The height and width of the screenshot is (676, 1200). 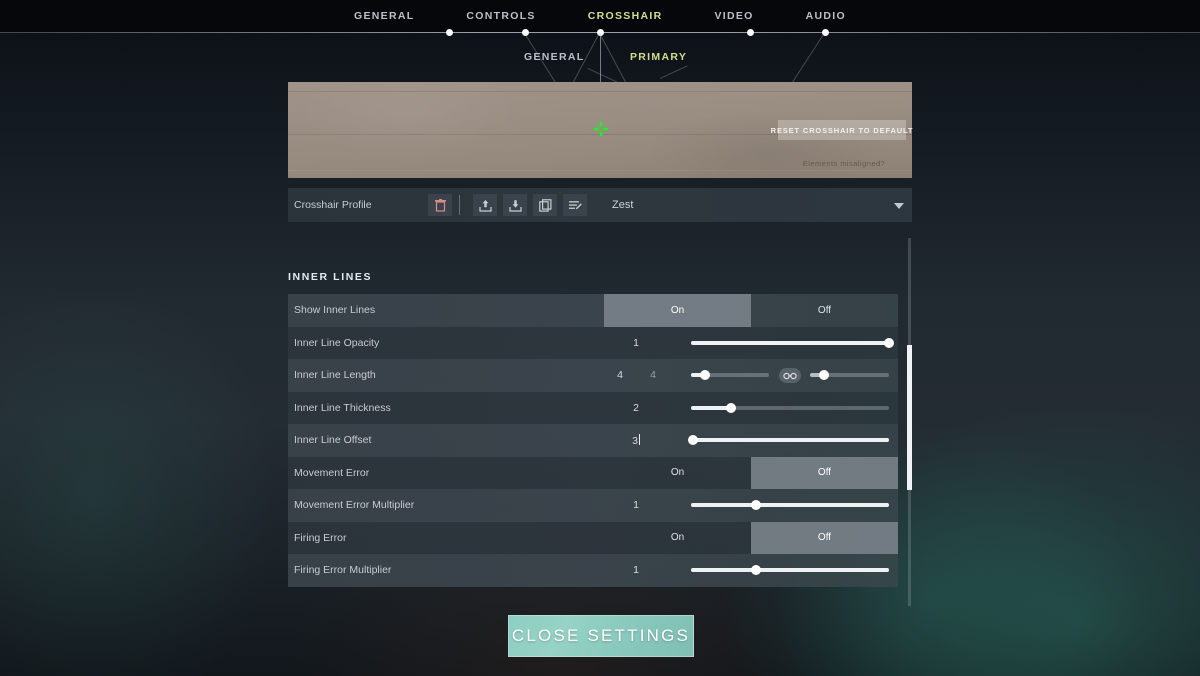 I want to click on copy-icon, so click(x=545, y=205).